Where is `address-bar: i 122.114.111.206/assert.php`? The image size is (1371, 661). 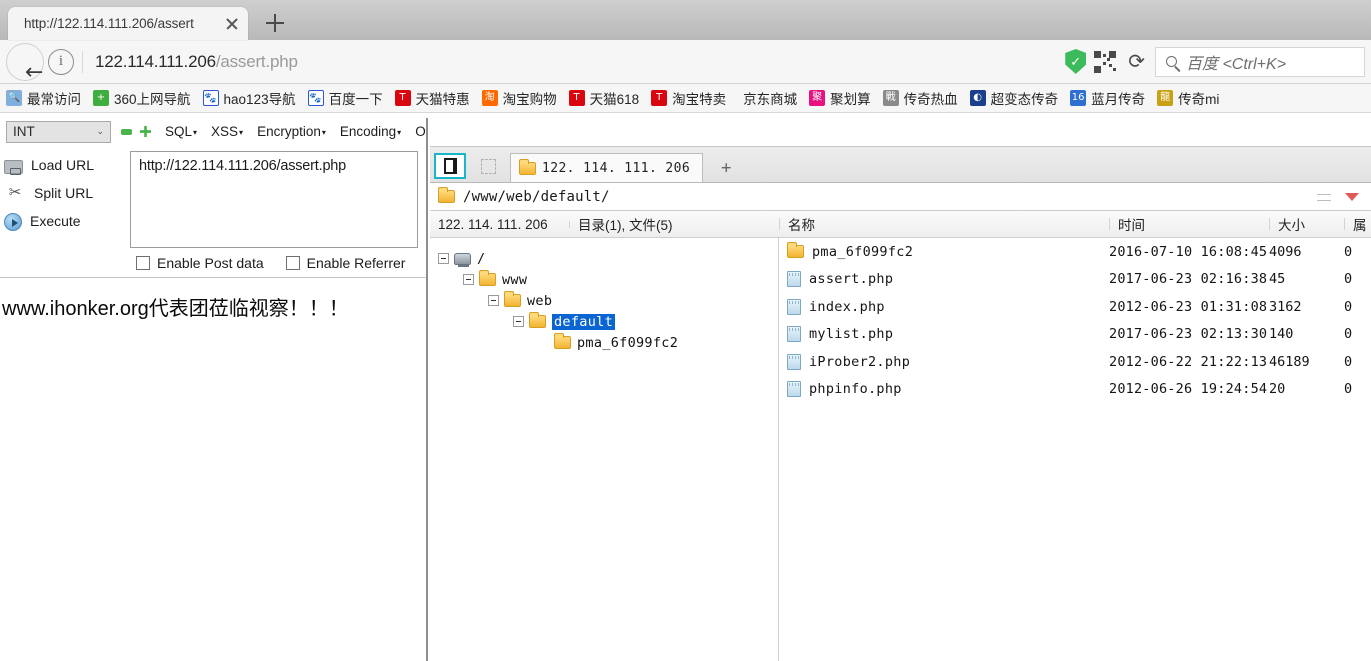 address-bar: i 122.114.111.206/assert.php is located at coordinates (551, 62).